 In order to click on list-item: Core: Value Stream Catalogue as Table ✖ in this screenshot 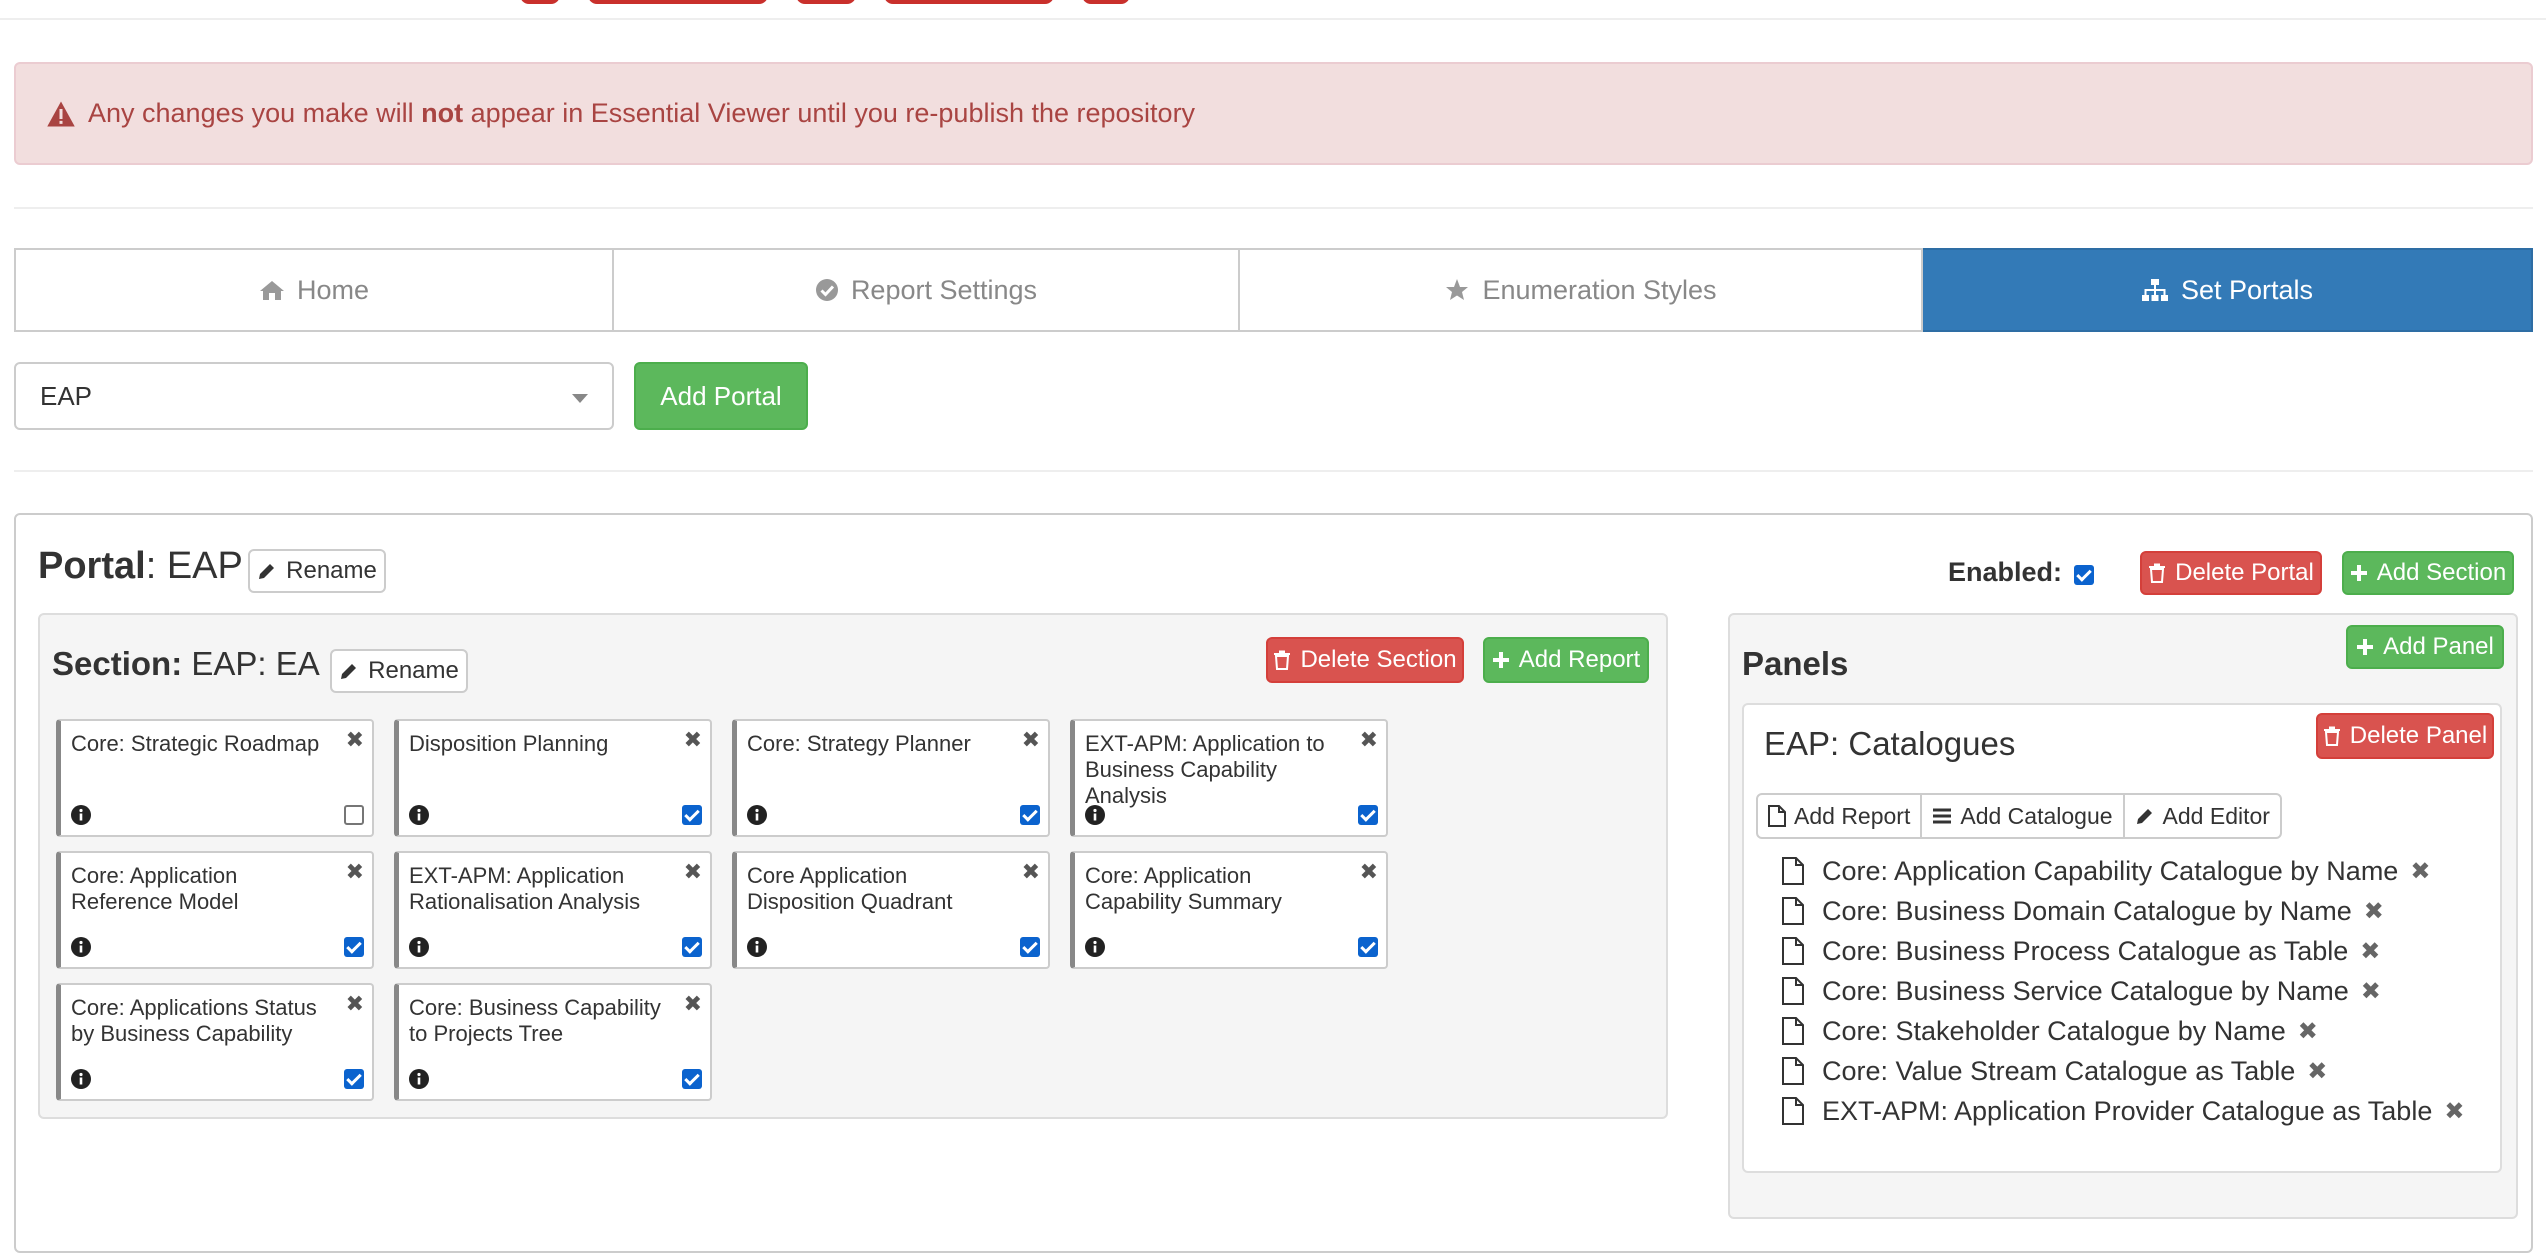, I will do `click(2123, 1071)`.